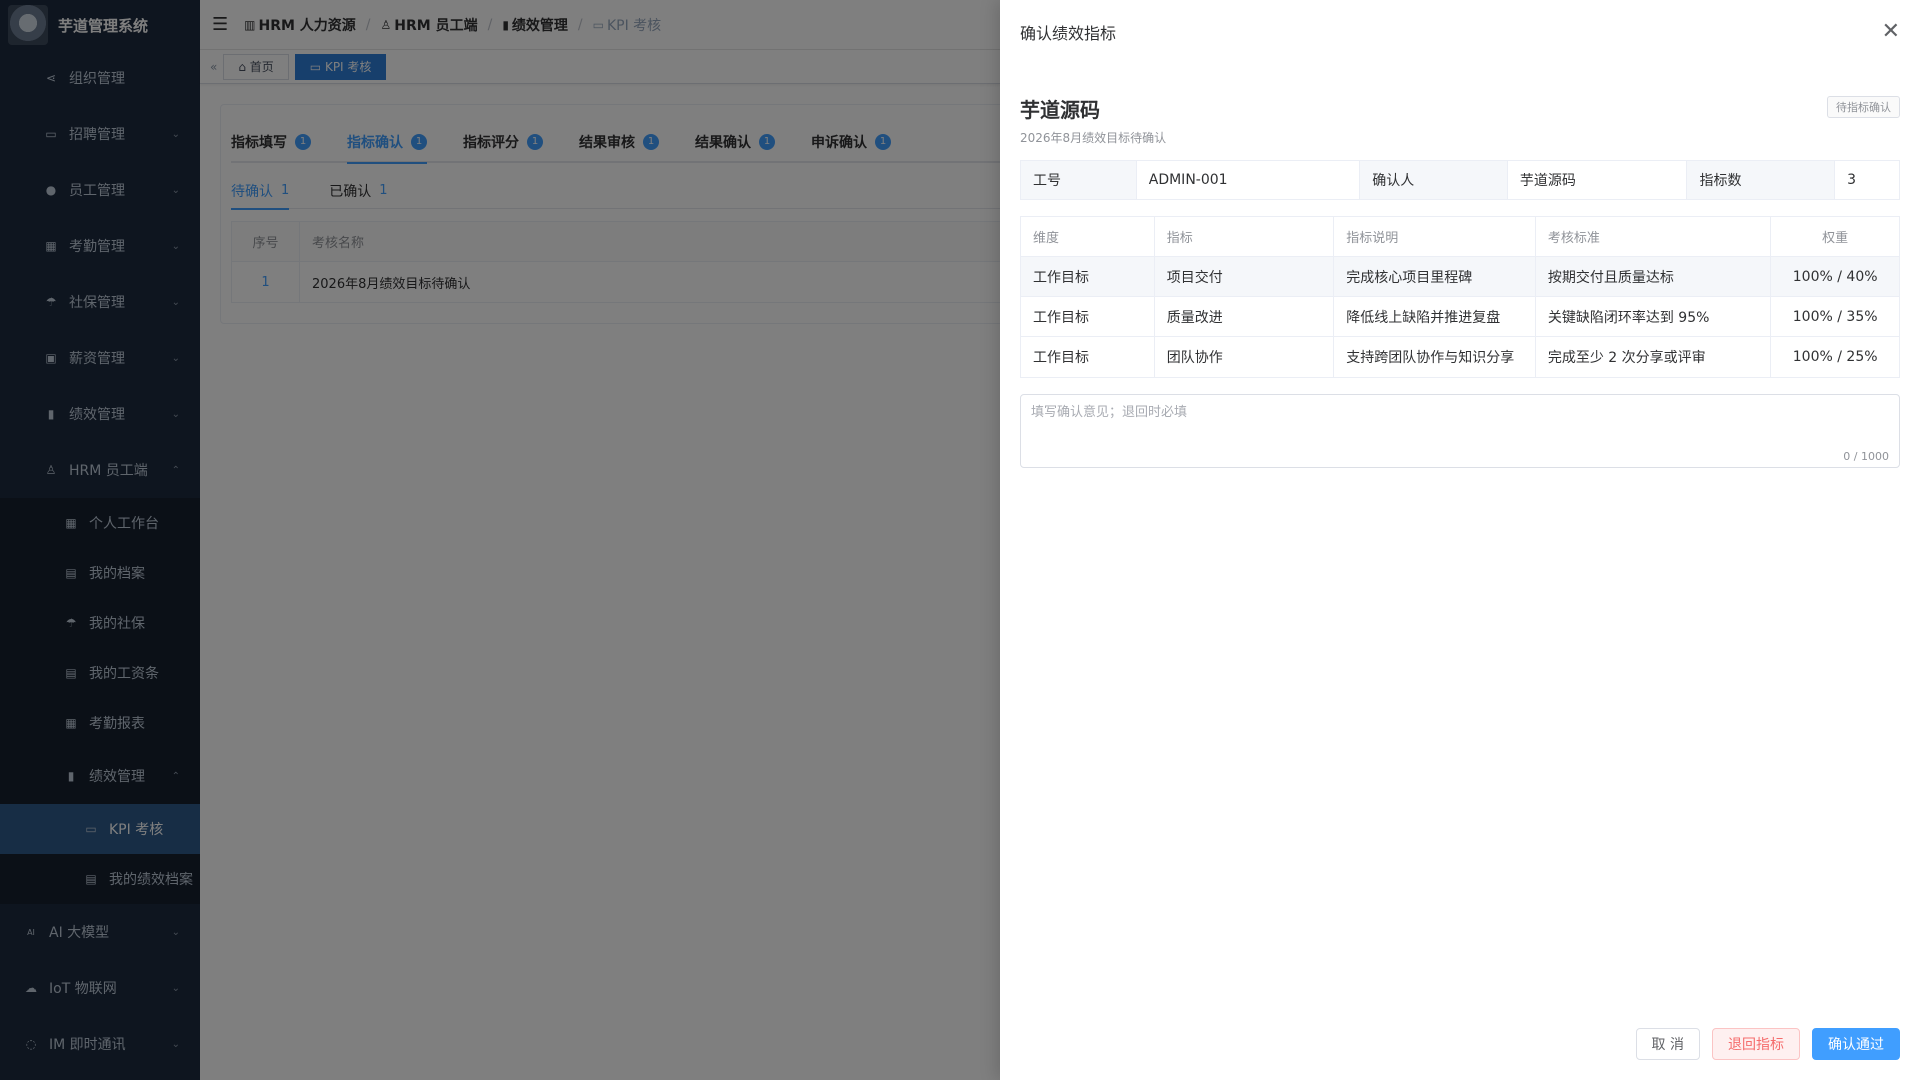 The height and width of the screenshot is (1080, 1920). I want to click on remark-field: 0 / 1000, so click(1460, 431).